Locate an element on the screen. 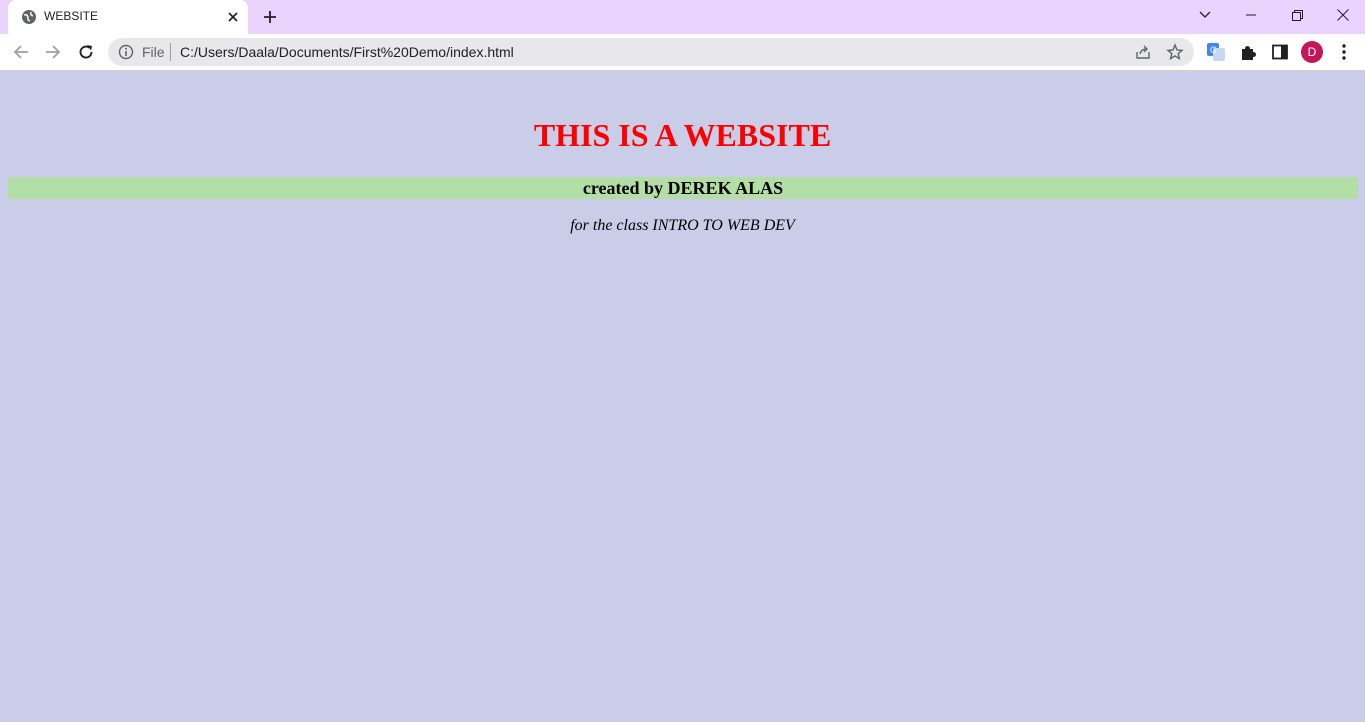 The image size is (1365, 722). reload-button is located at coordinates (86, 52).